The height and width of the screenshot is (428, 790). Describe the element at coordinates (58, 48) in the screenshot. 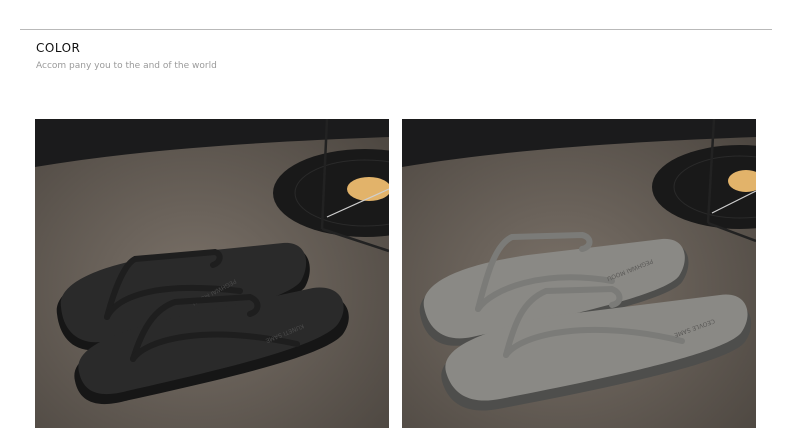

I see `section-title: COLOR` at that location.